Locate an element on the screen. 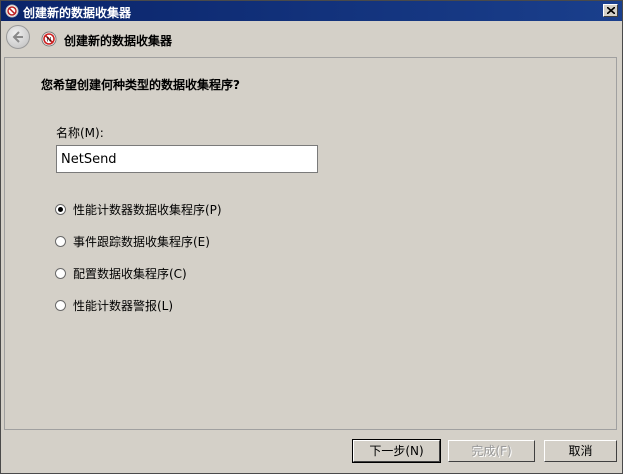 The width and height of the screenshot is (623, 474). wizard-footer: 下一步(N) 完成(F) 取消 is located at coordinates (311, 452).